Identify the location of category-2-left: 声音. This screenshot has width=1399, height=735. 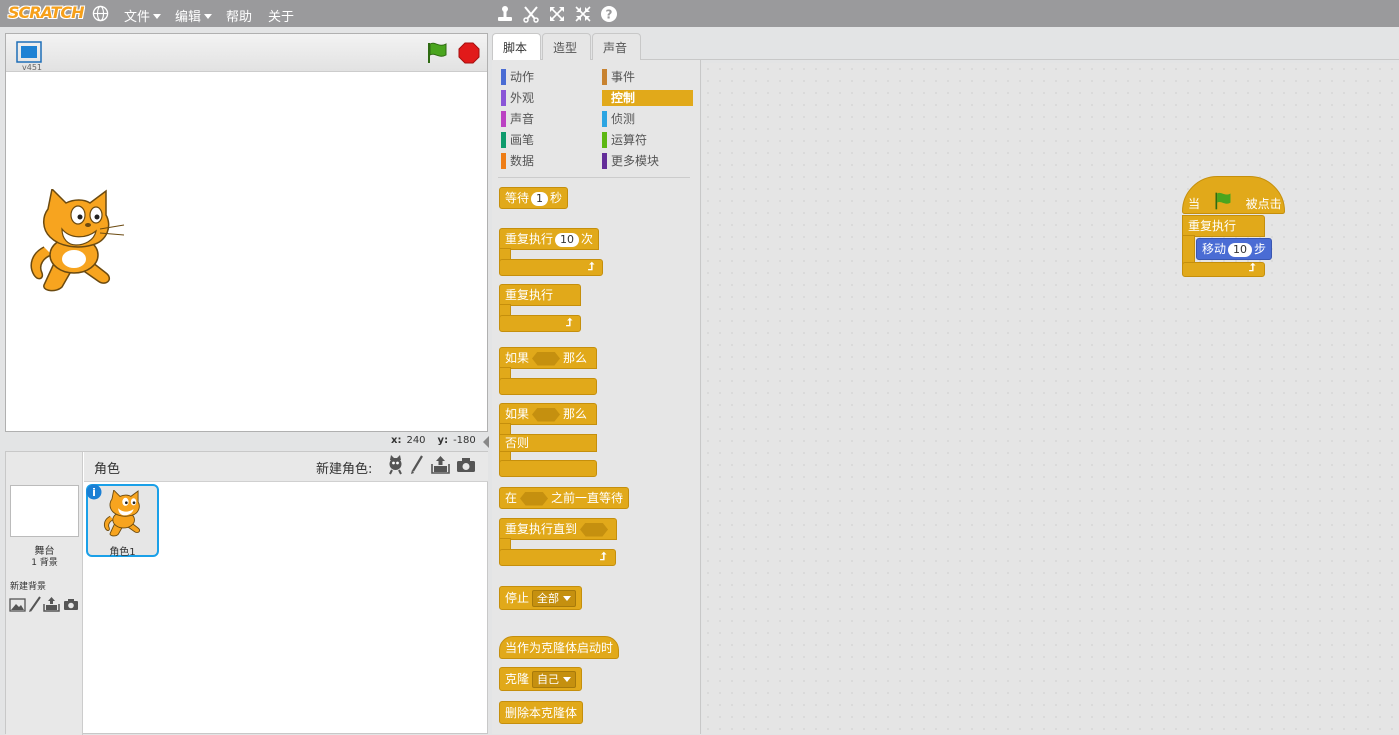
(517, 119).